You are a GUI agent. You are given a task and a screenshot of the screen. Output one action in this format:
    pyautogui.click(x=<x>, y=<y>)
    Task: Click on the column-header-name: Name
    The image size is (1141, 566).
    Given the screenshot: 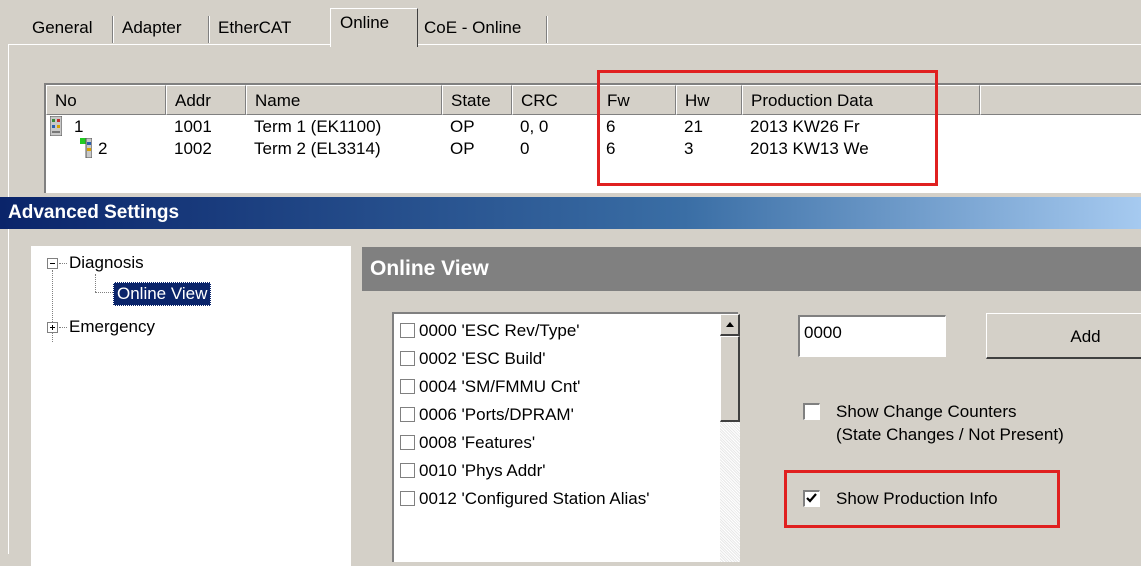 What is the action you would take?
    pyautogui.click(x=344, y=100)
    